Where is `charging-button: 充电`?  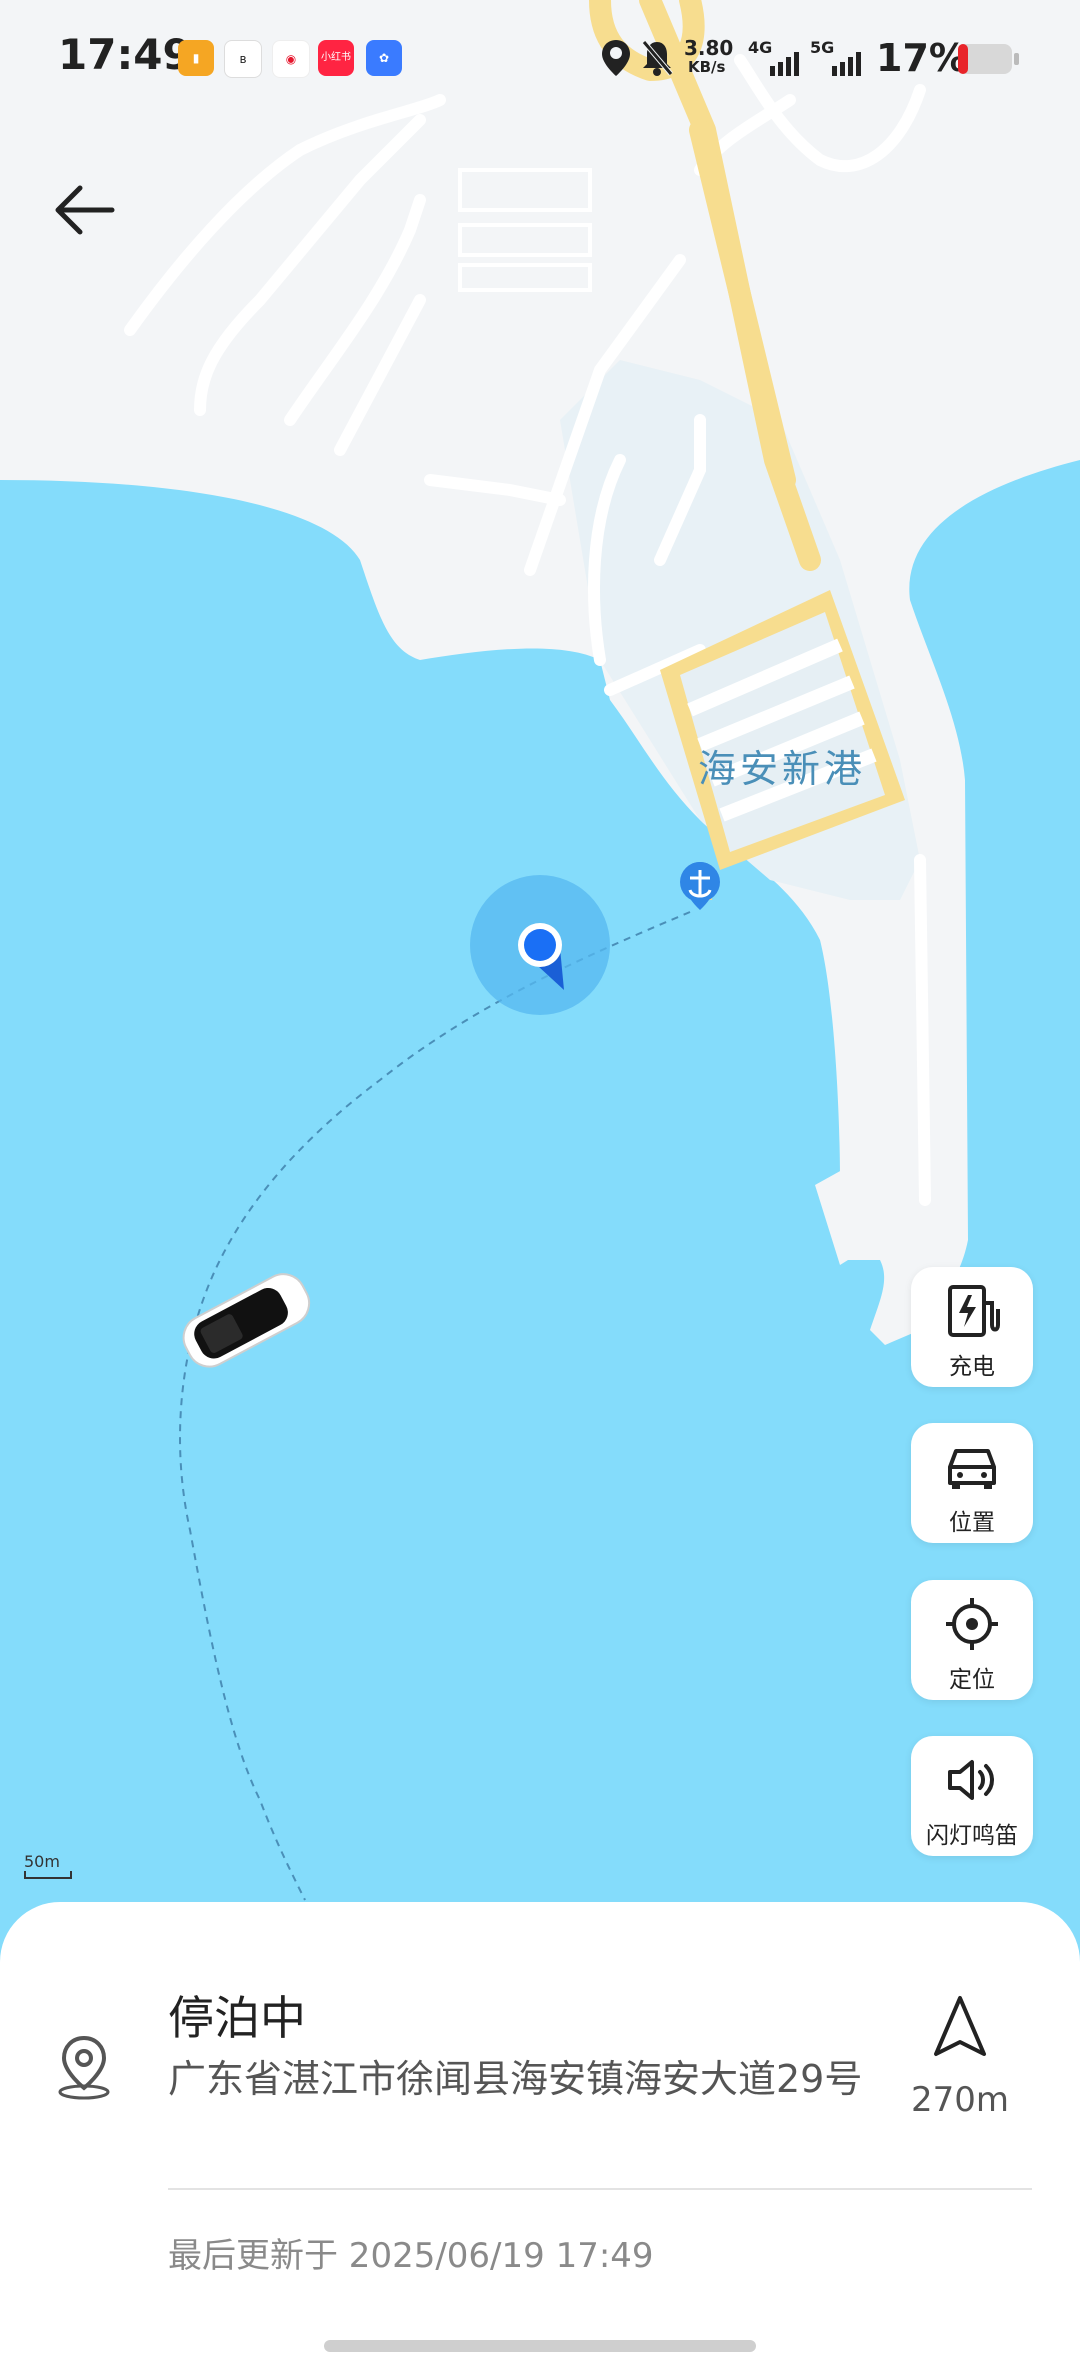 charging-button: 充电 is located at coordinates (972, 1327).